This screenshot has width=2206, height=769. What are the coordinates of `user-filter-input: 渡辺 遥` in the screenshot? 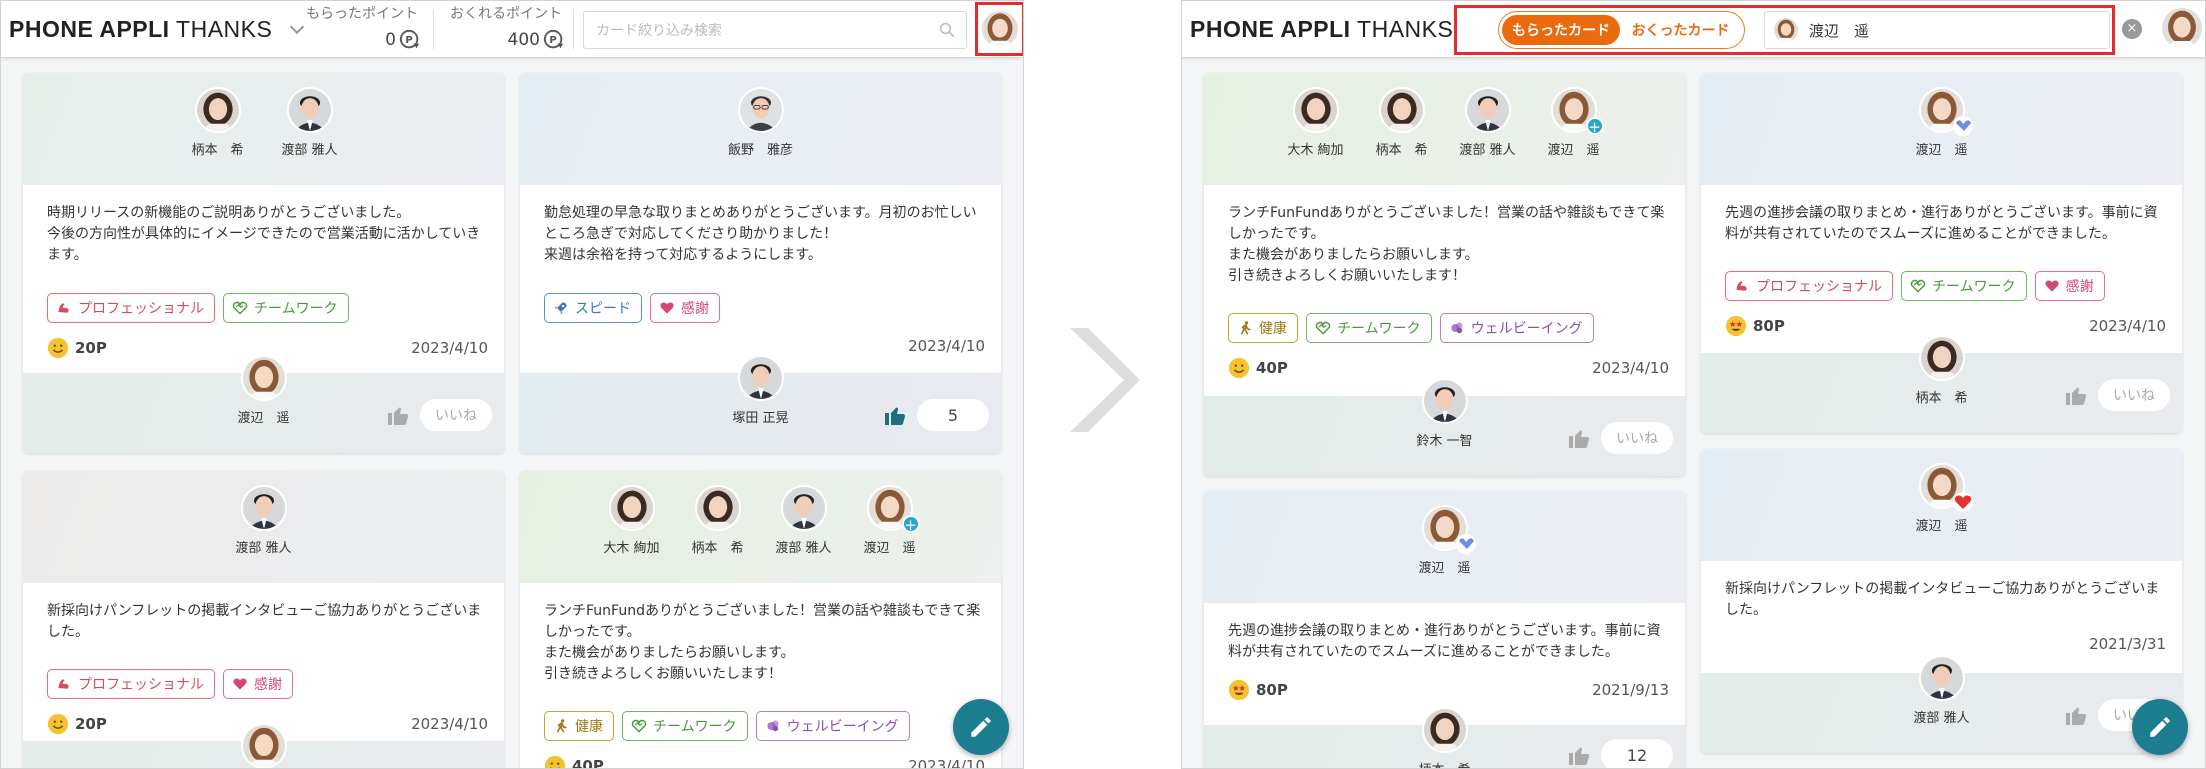 It's located at (1937, 30).